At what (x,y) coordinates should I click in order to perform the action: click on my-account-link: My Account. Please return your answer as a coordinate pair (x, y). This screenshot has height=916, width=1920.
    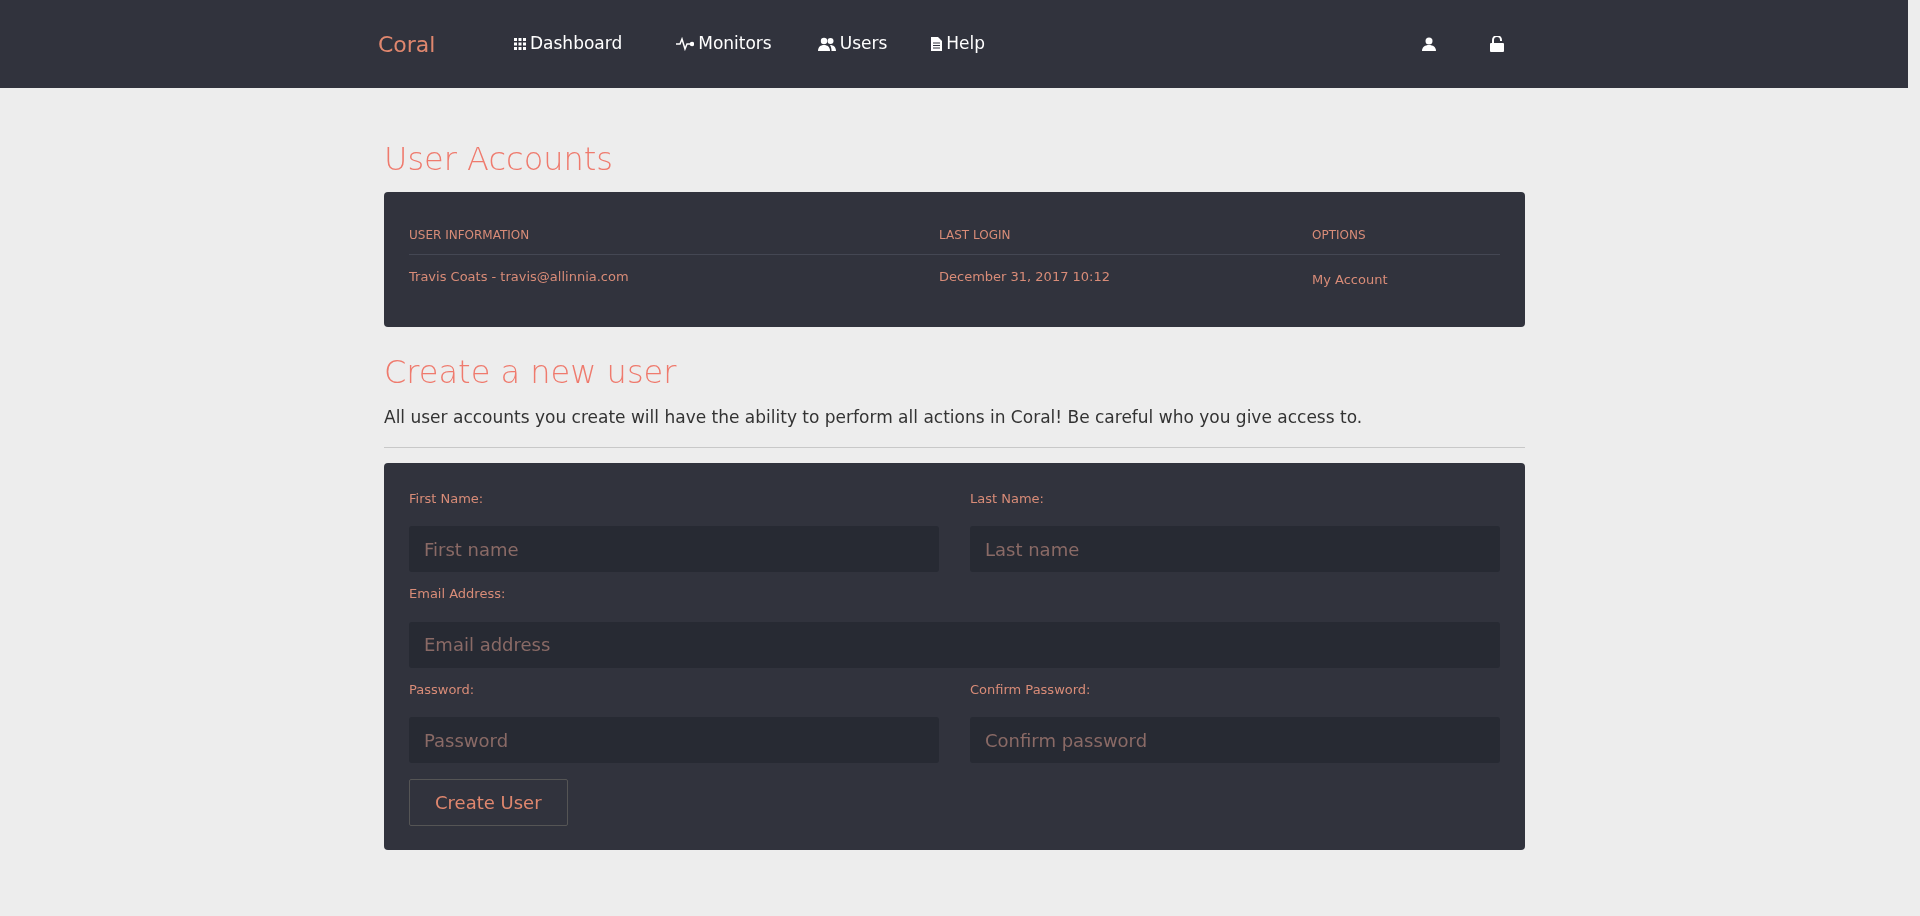
    Looking at the image, I should click on (1350, 279).